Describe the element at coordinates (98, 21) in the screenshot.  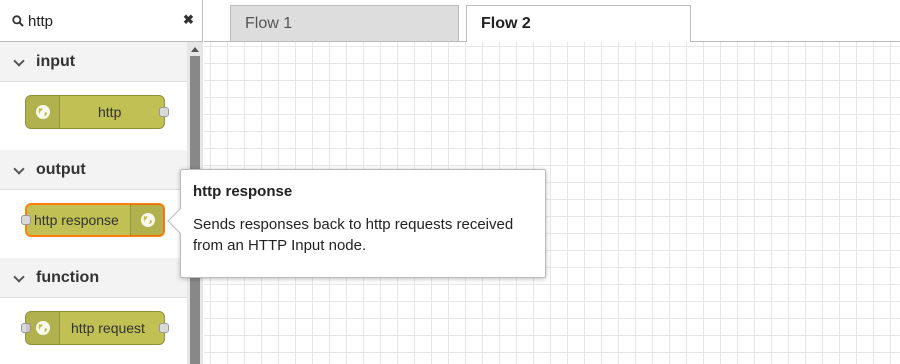
I see `search-input` at that location.